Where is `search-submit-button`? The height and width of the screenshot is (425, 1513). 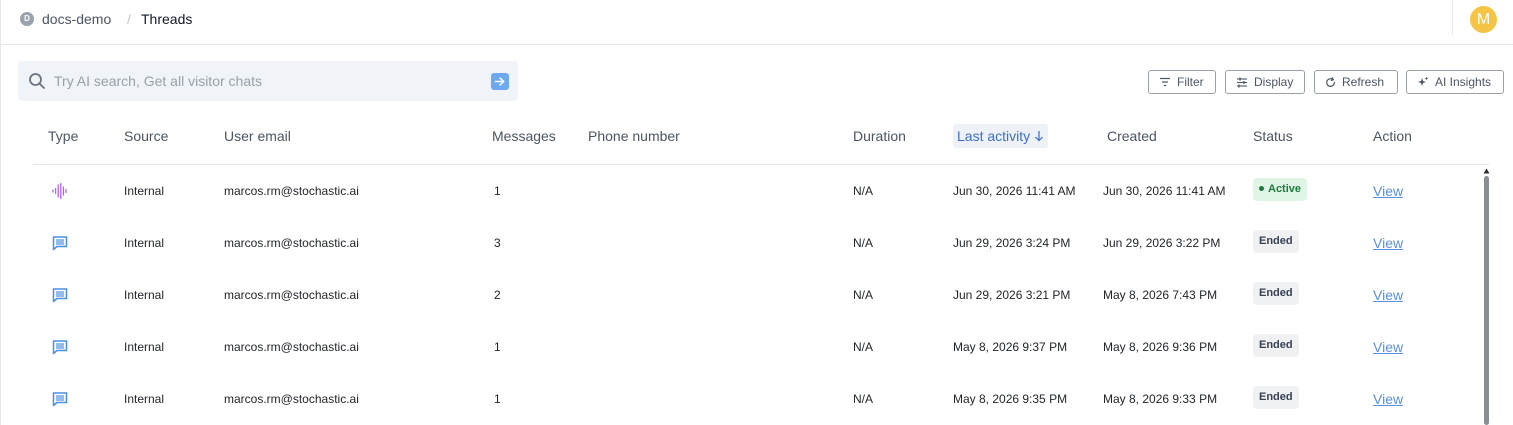 search-submit-button is located at coordinates (500, 81).